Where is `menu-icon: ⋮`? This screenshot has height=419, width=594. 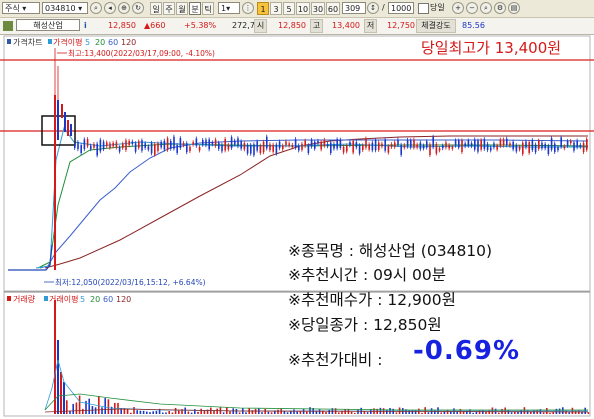 menu-icon: ⋮ is located at coordinates (248, 8).